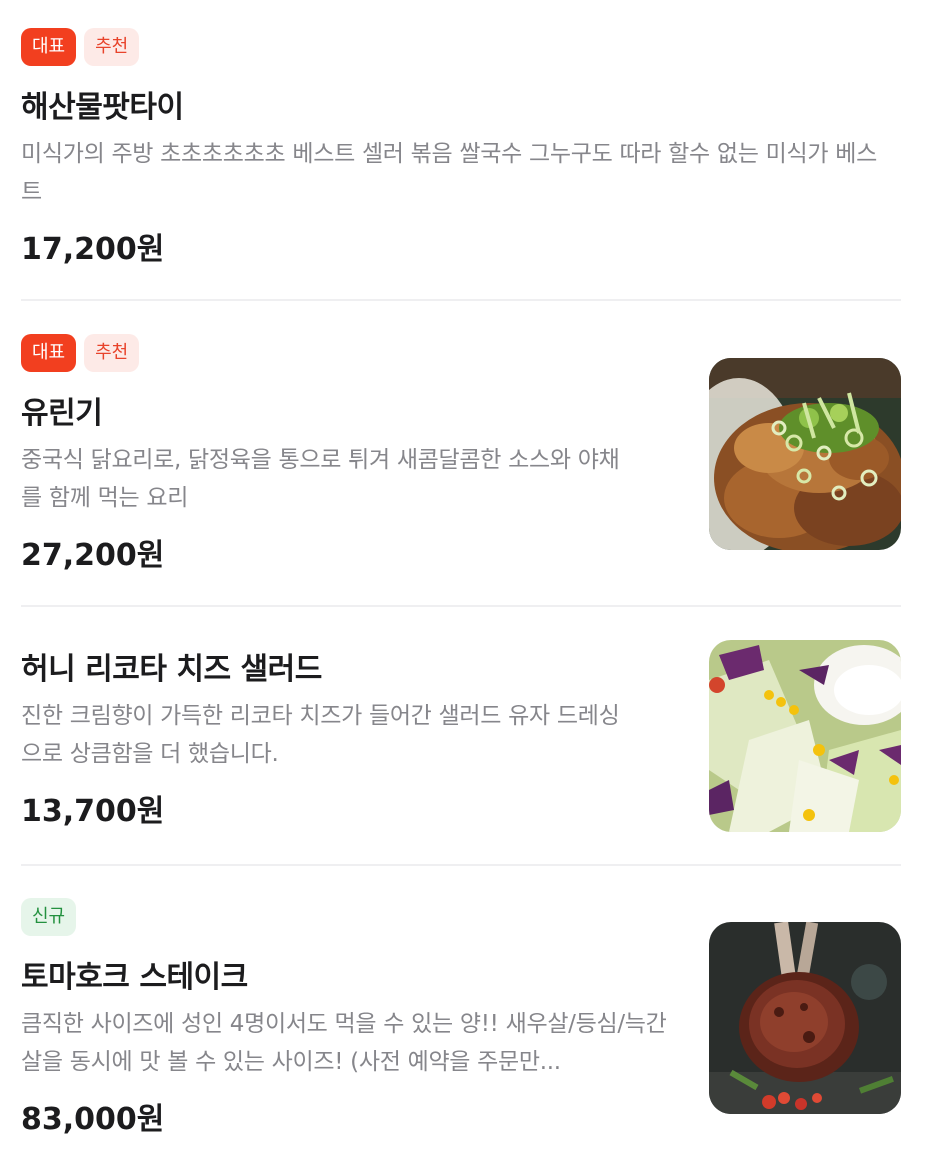  What do you see at coordinates (461, 47) in the screenshot?
I see `badge-group: 대표 추천` at bounding box center [461, 47].